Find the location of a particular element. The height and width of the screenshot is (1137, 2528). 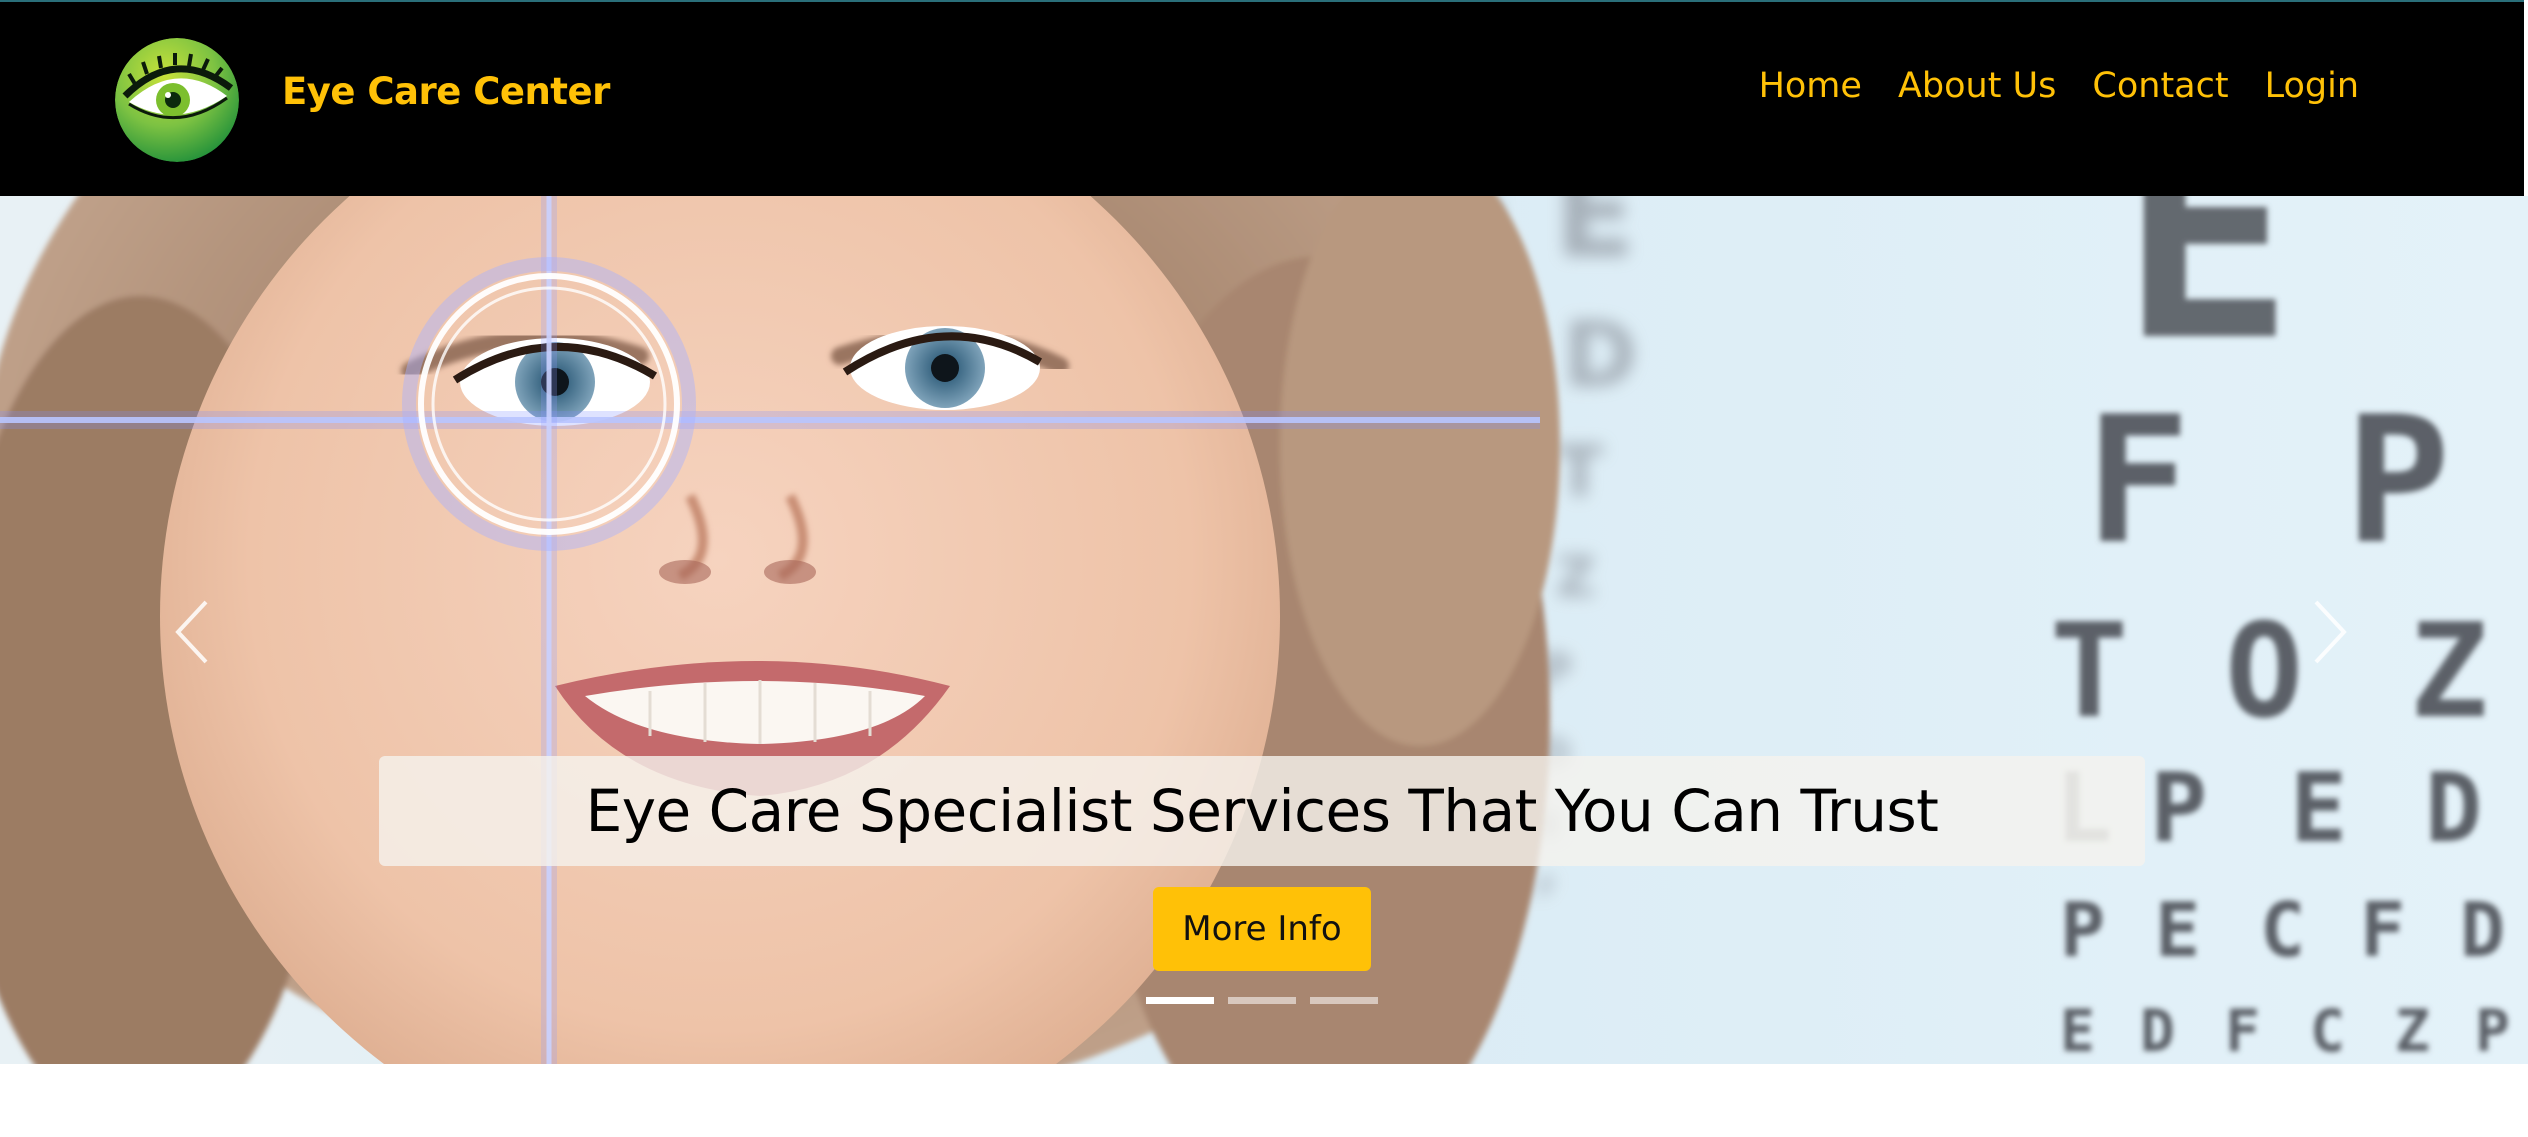

chevron-left-icon is located at coordinates (191, 632).